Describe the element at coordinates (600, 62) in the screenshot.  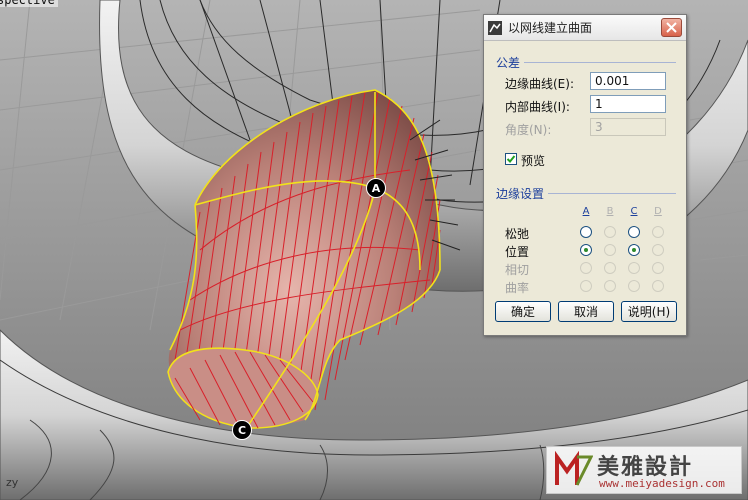
I see `tolerance-divider` at that location.